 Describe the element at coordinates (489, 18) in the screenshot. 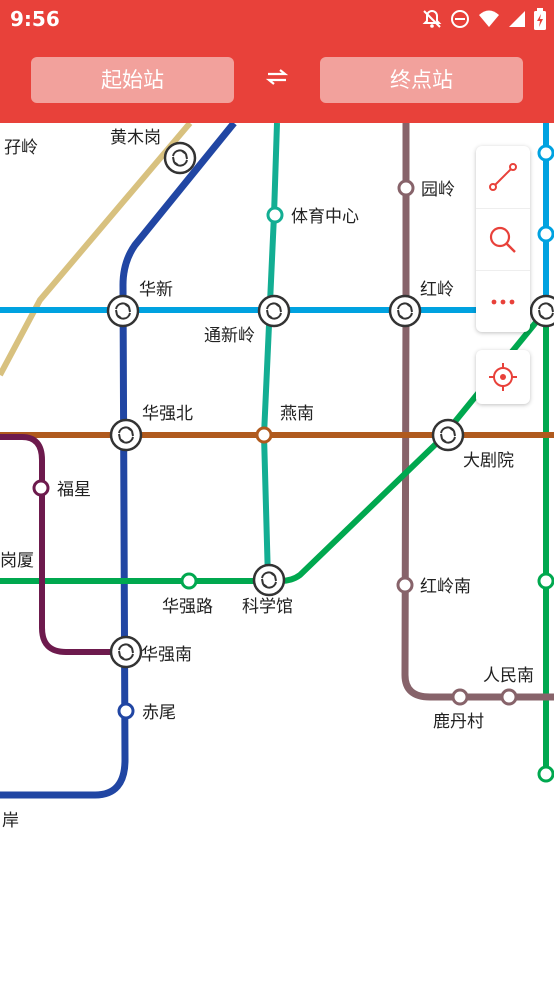

I see `wifi-icon` at that location.